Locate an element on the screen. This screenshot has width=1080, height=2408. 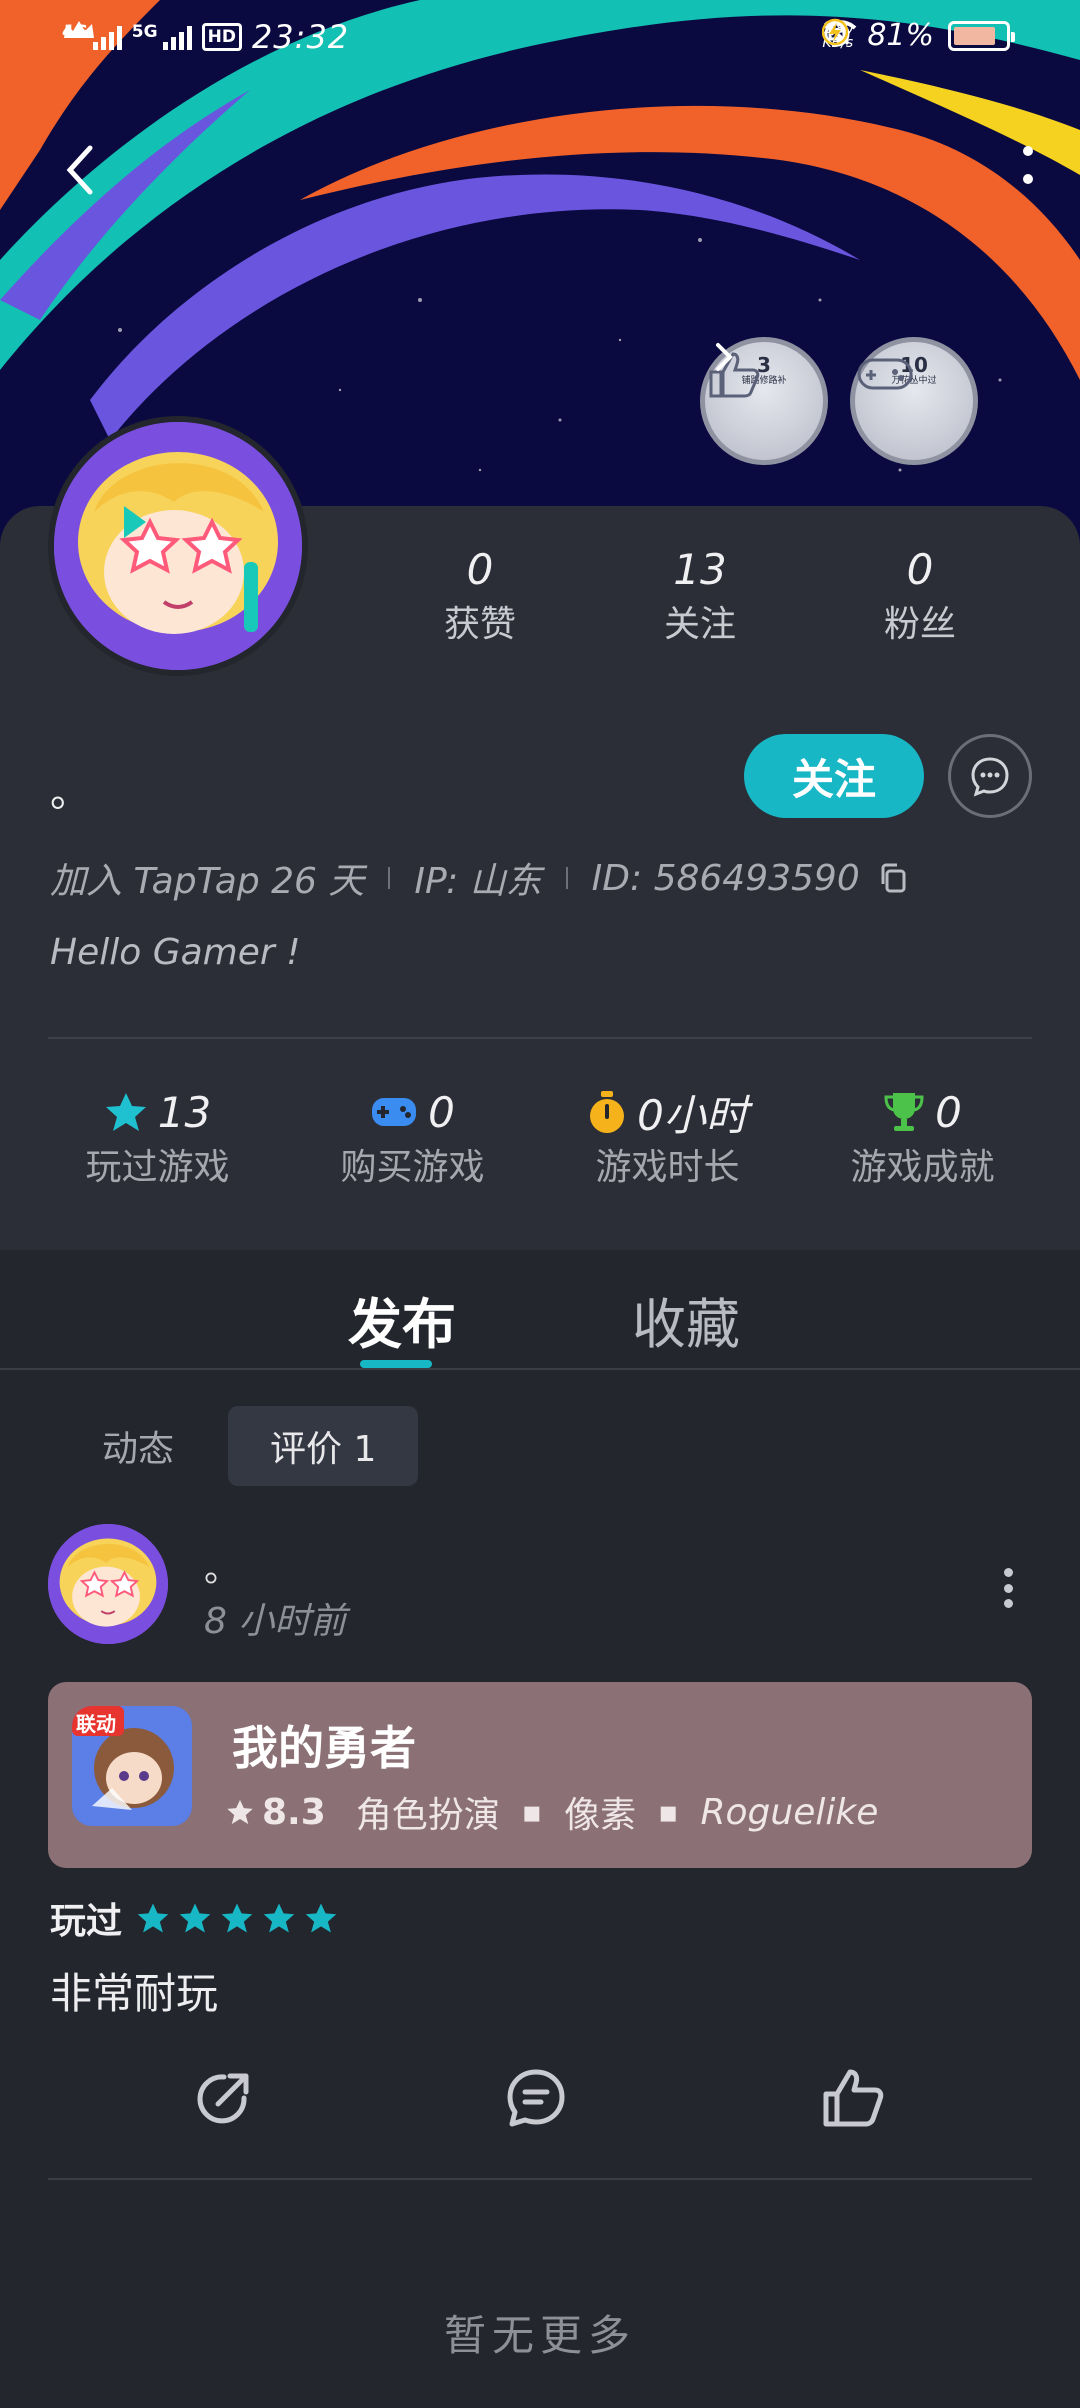
achievement-badges: 3 铺路修路补 10 万花丛中过 is located at coordinates (839, 401).